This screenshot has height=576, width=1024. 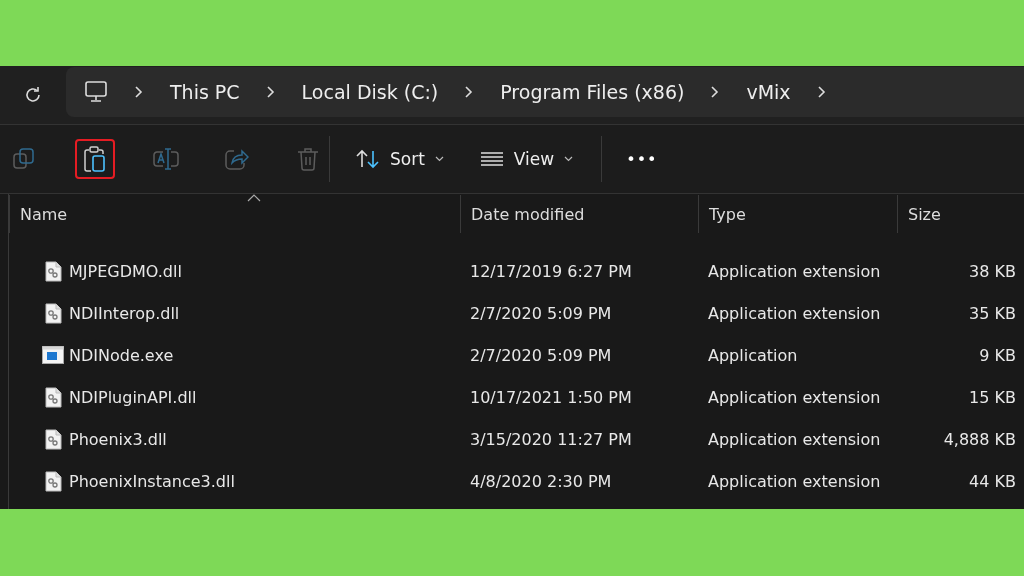 What do you see at coordinates (254, 198) in the screenshot?
I see `sort-caret-icon` at bounding box center [254, 198].